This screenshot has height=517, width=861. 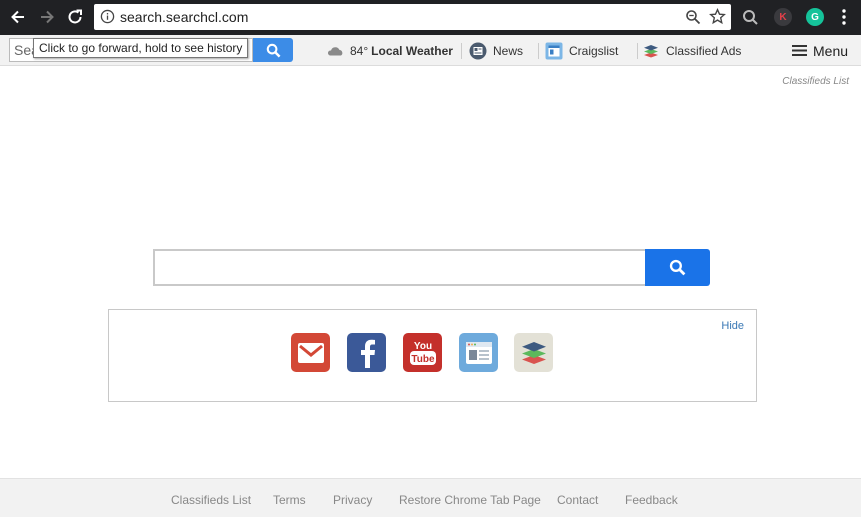 What do you see at coordinates (352, 500) in the screenshot?
I see `footer-link-privacy: Privacy` at bounding box center [352, 500].